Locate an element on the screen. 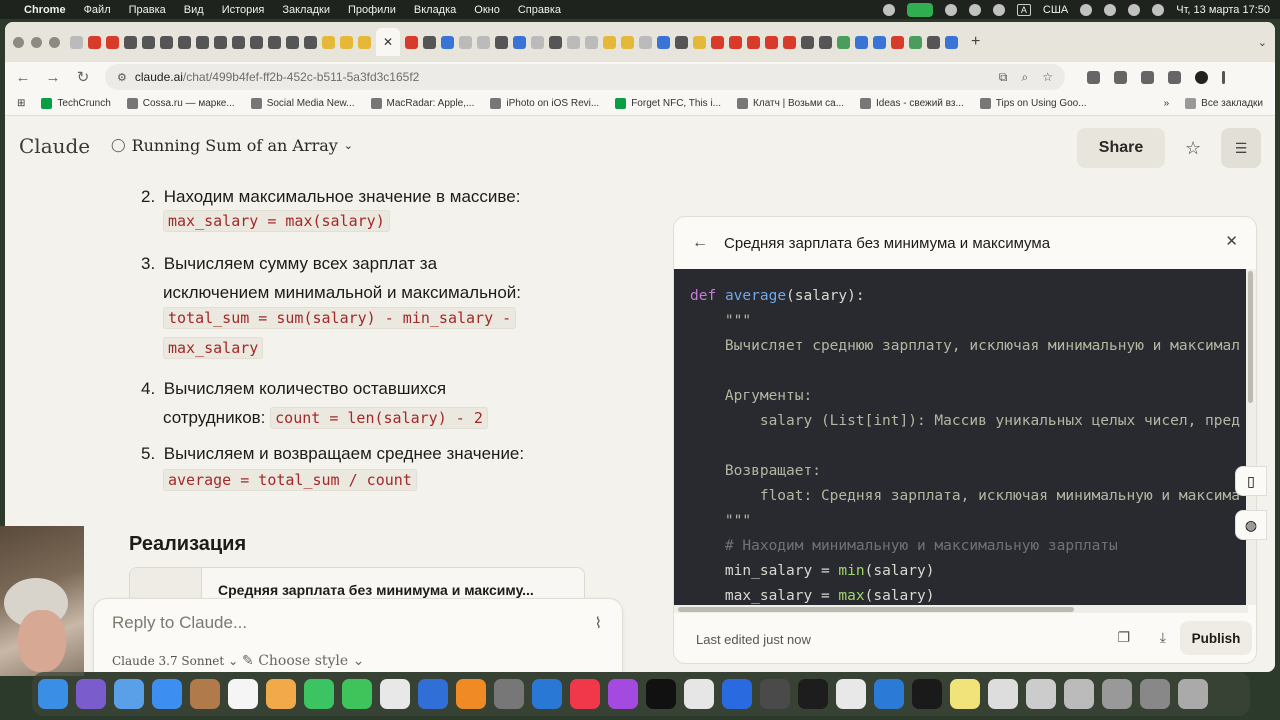 The image size is (1280, 720). books-icon is located at coordinates (471, 694).